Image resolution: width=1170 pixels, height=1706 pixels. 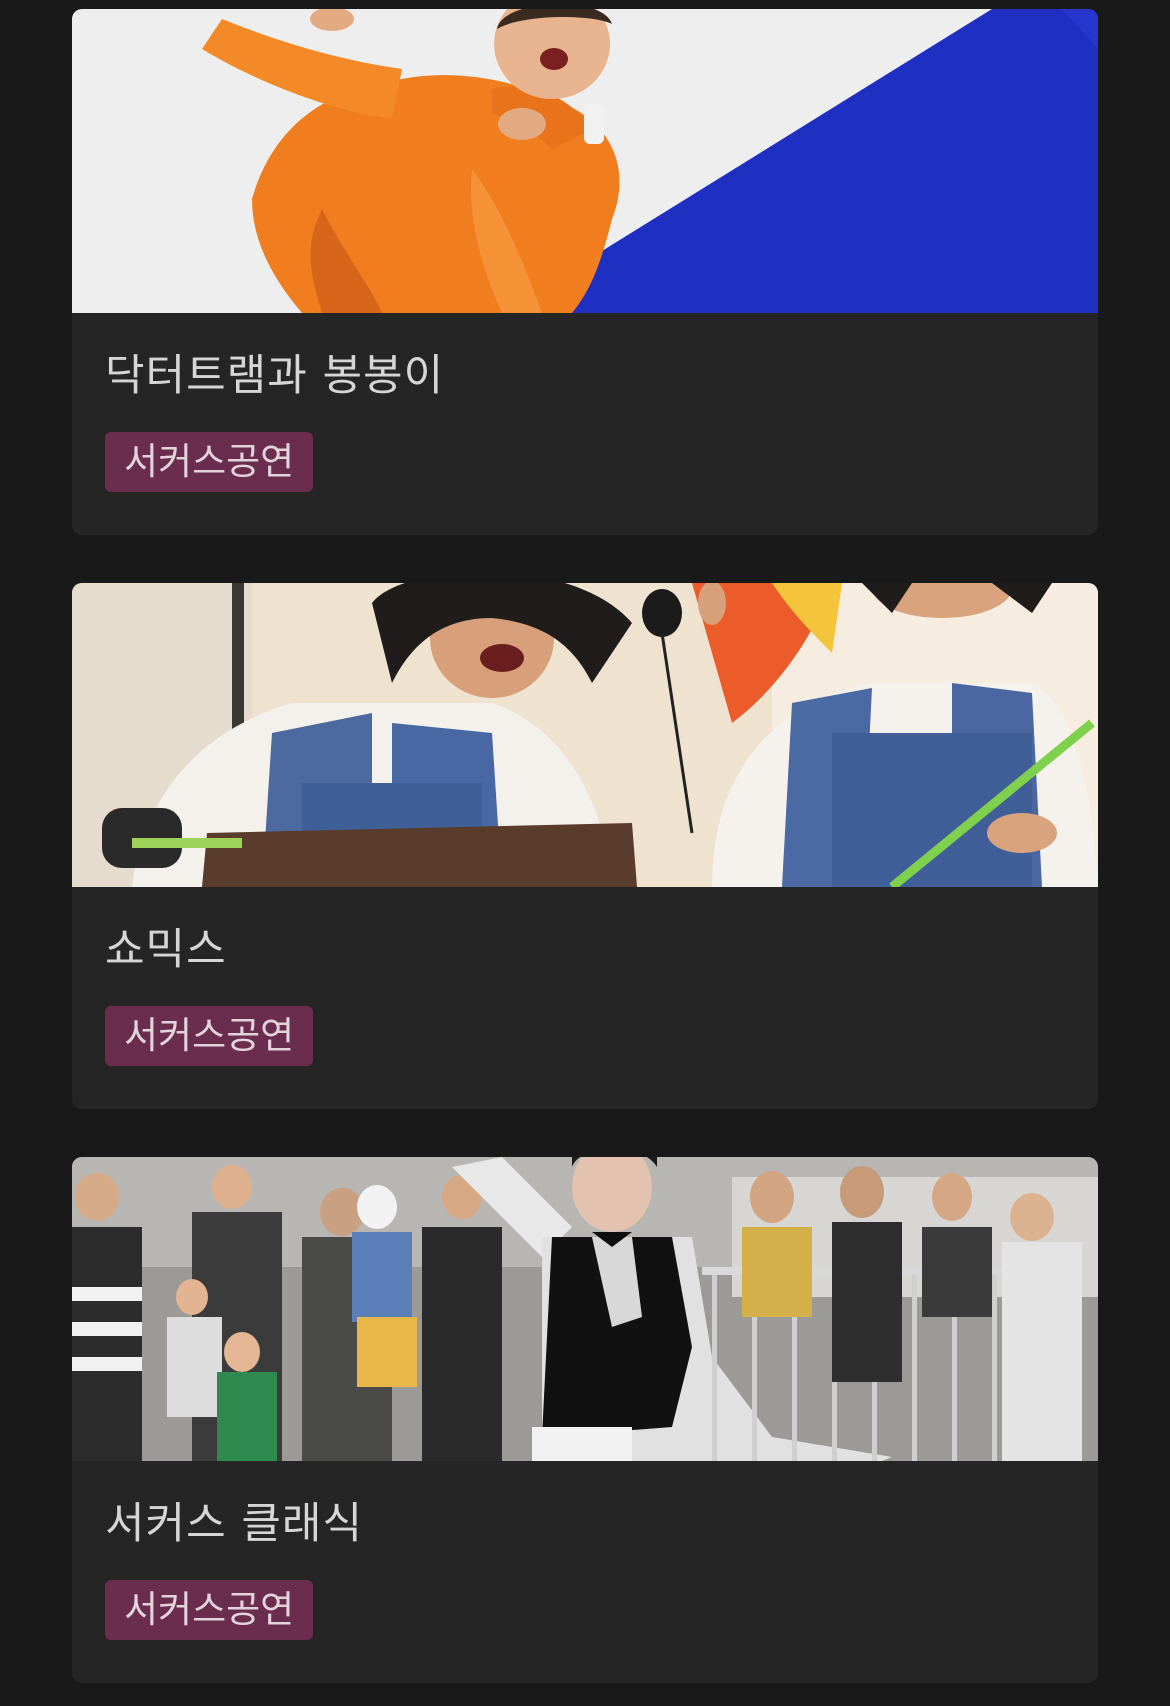 I want to click on performance-title: 서커스 클래식, so click(x=585, y=1508).